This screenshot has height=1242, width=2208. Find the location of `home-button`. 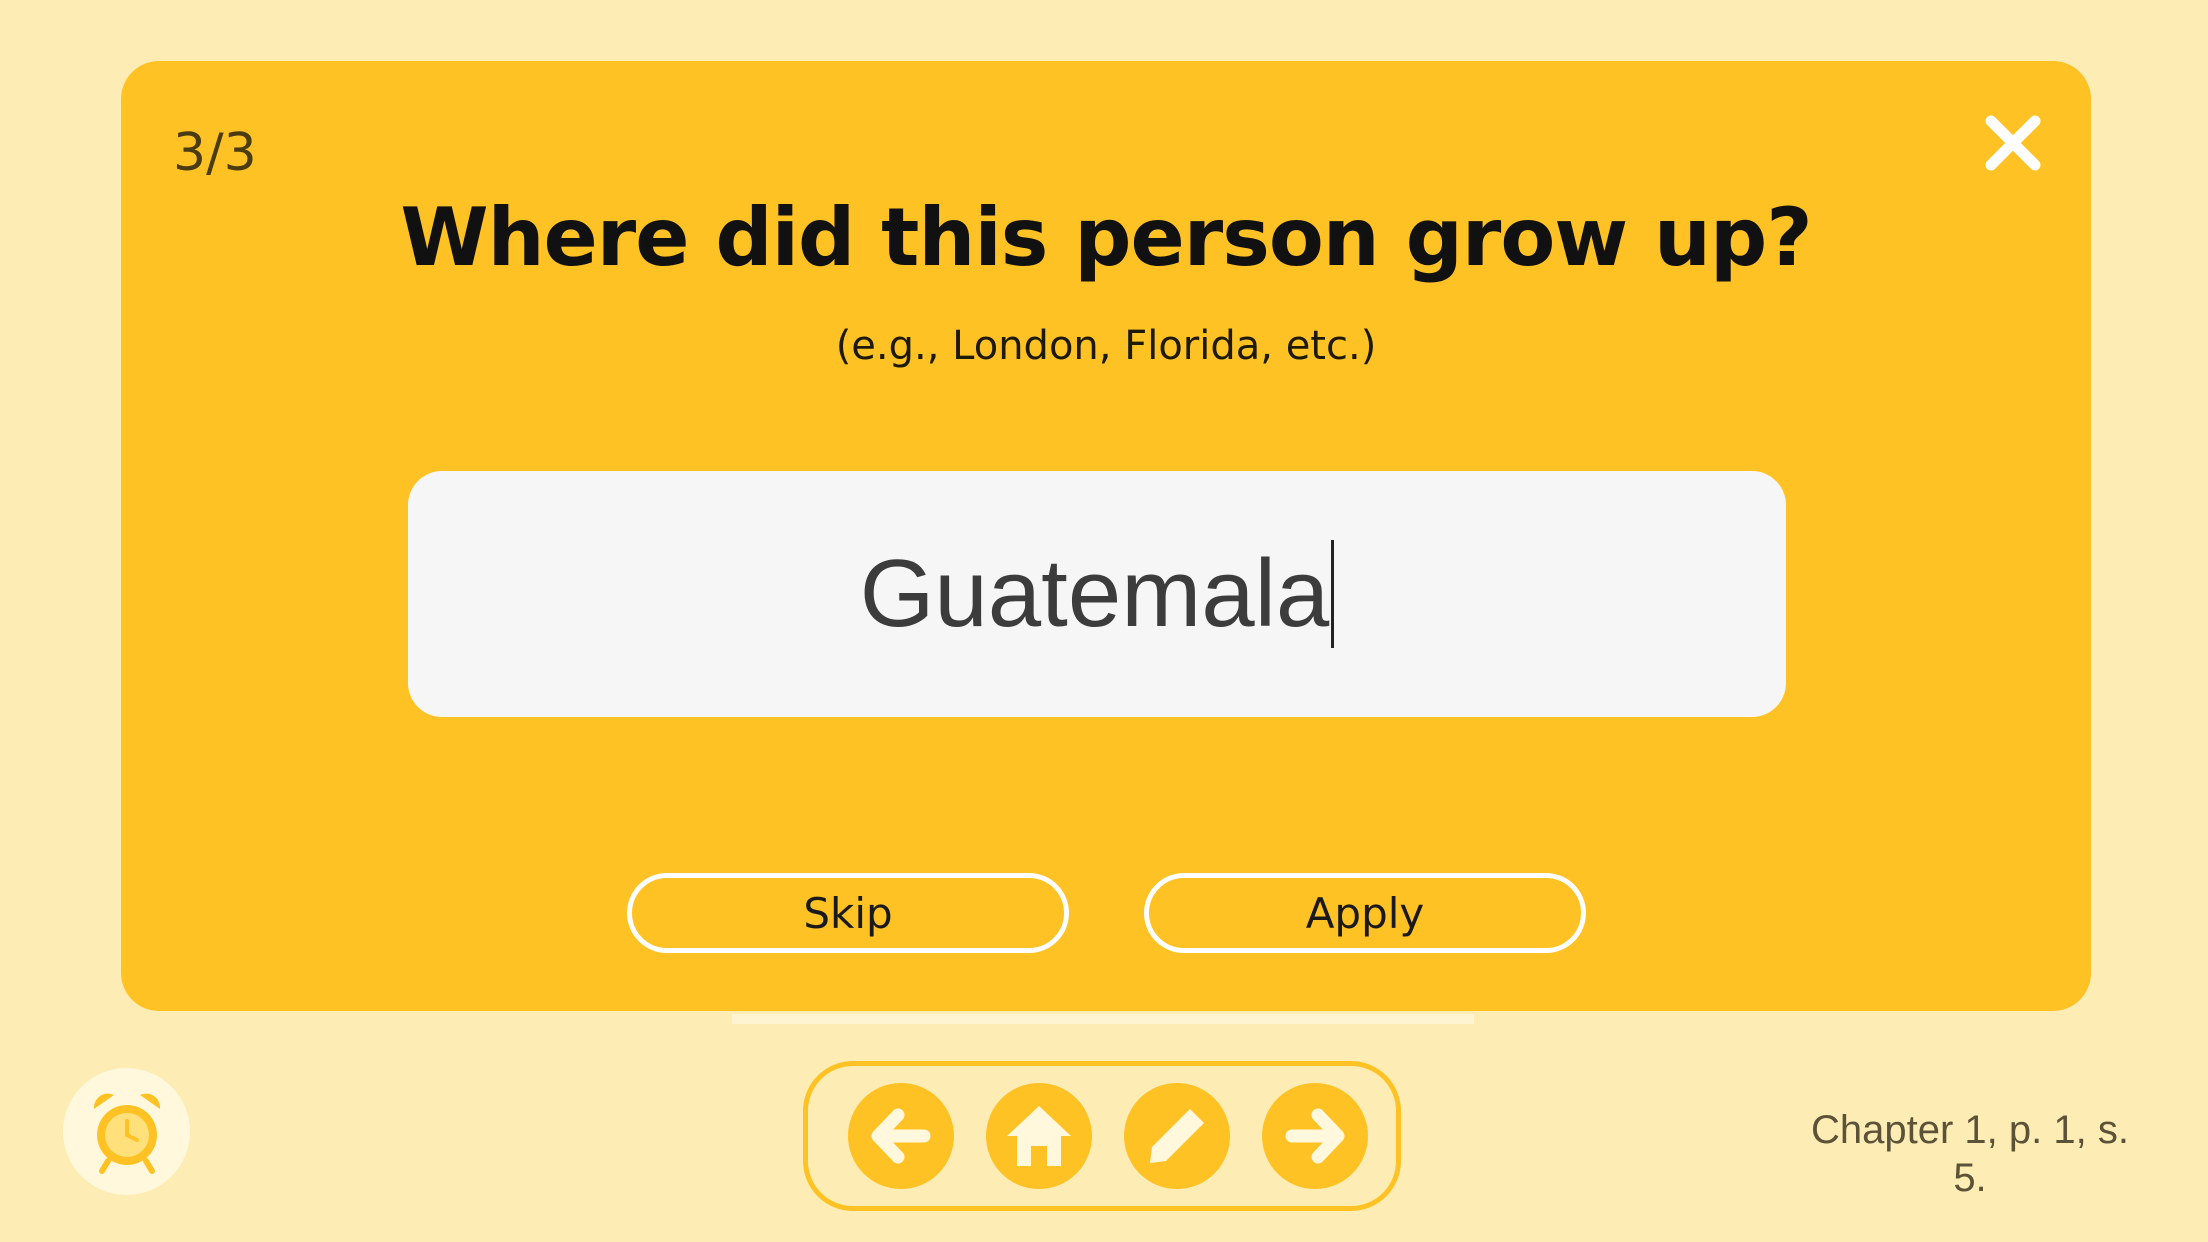

home-button is located at coordinates (1039, 1136).